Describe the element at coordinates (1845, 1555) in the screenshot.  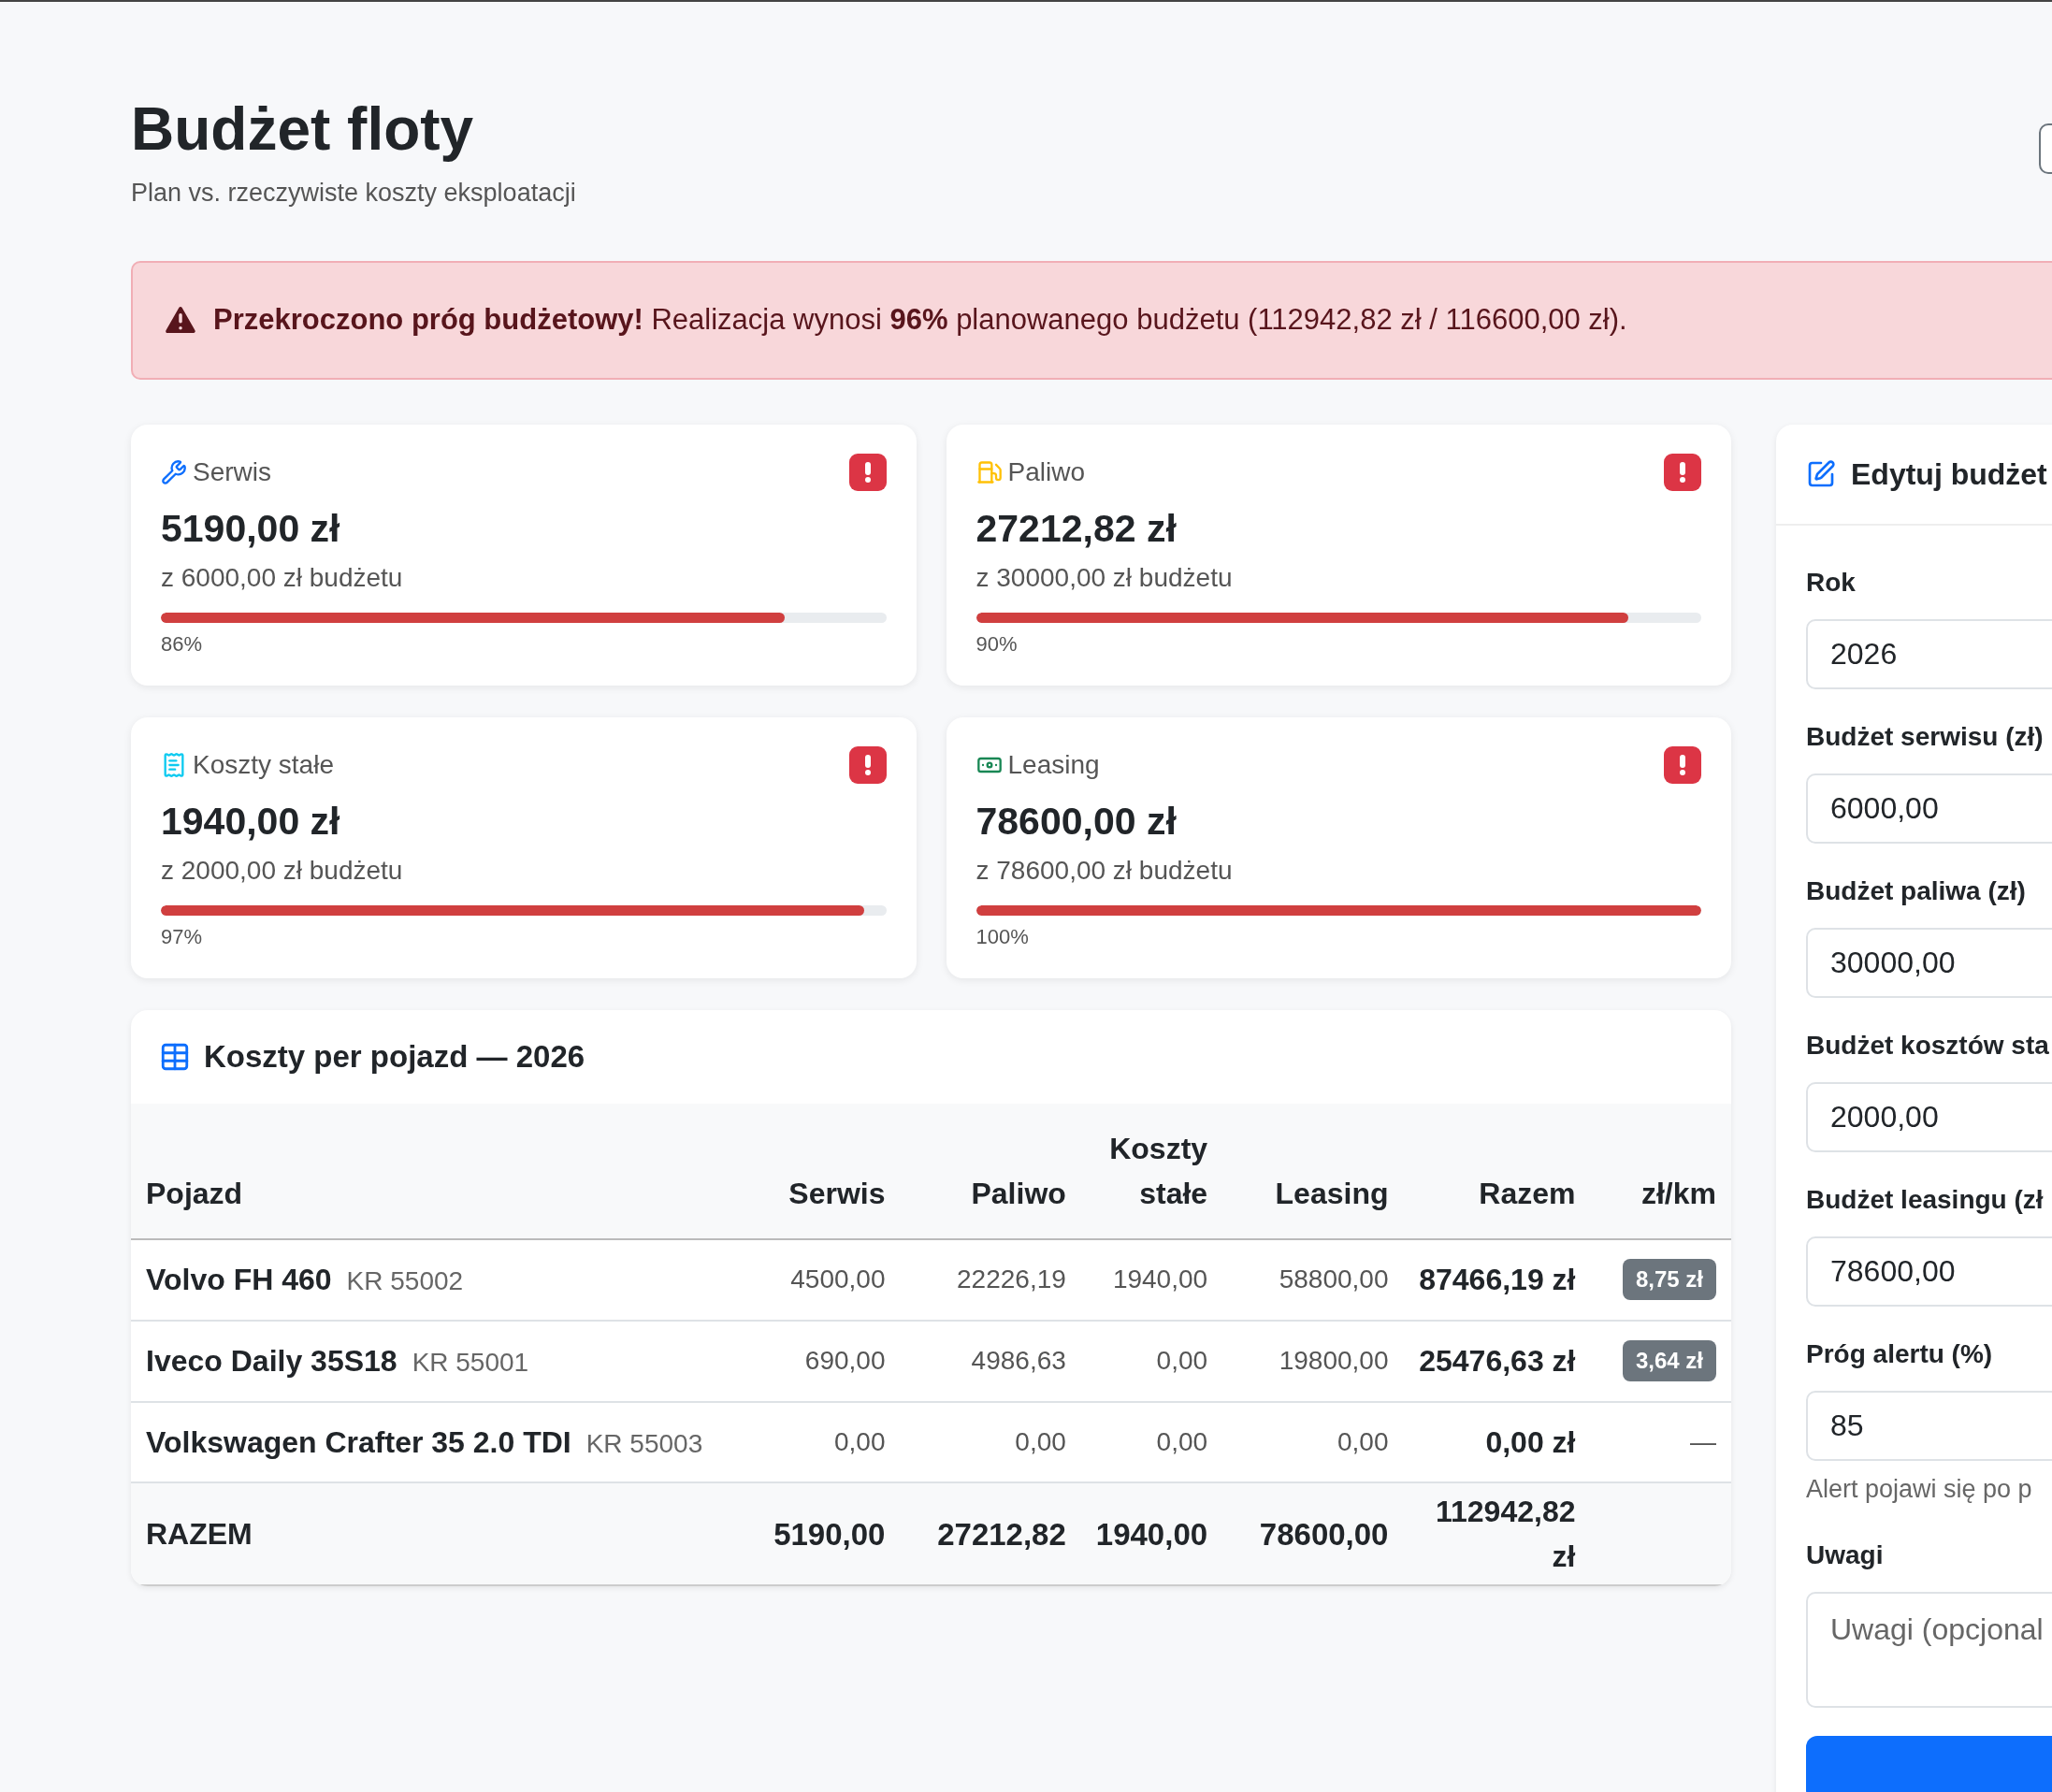
I see `field-label: Uwagi` at that location.